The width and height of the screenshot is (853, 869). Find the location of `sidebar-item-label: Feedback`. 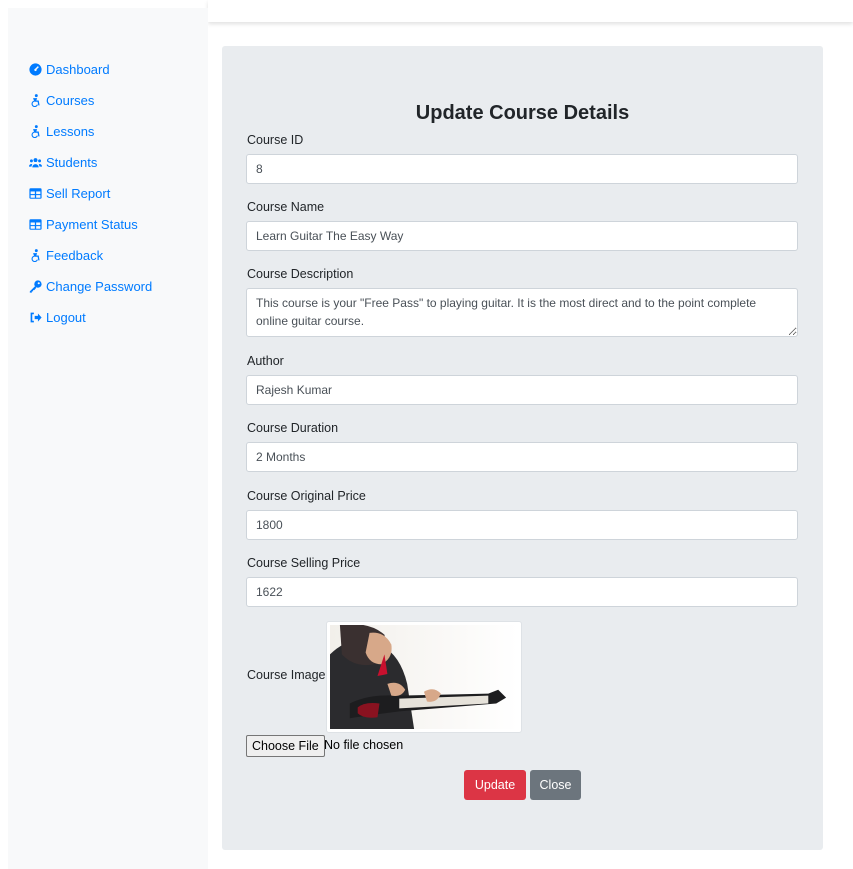

sidebar-item-label: Feedback is located at coordinates (75, 255).